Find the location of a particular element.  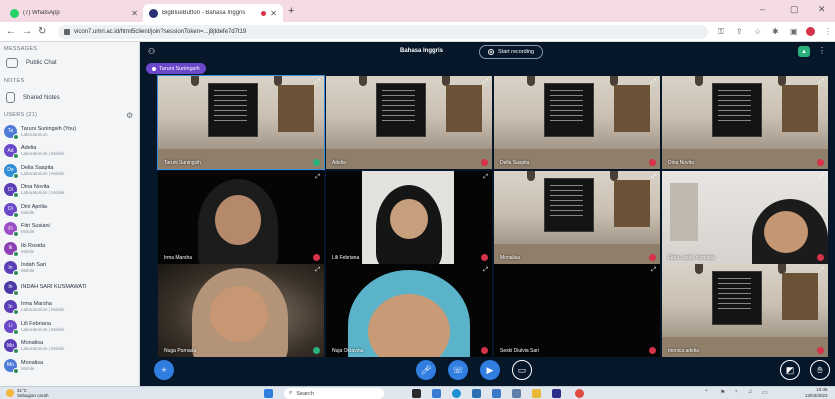

user-list-item: Ik Iki Rosida Mobile is located at coordinates (70, 248).